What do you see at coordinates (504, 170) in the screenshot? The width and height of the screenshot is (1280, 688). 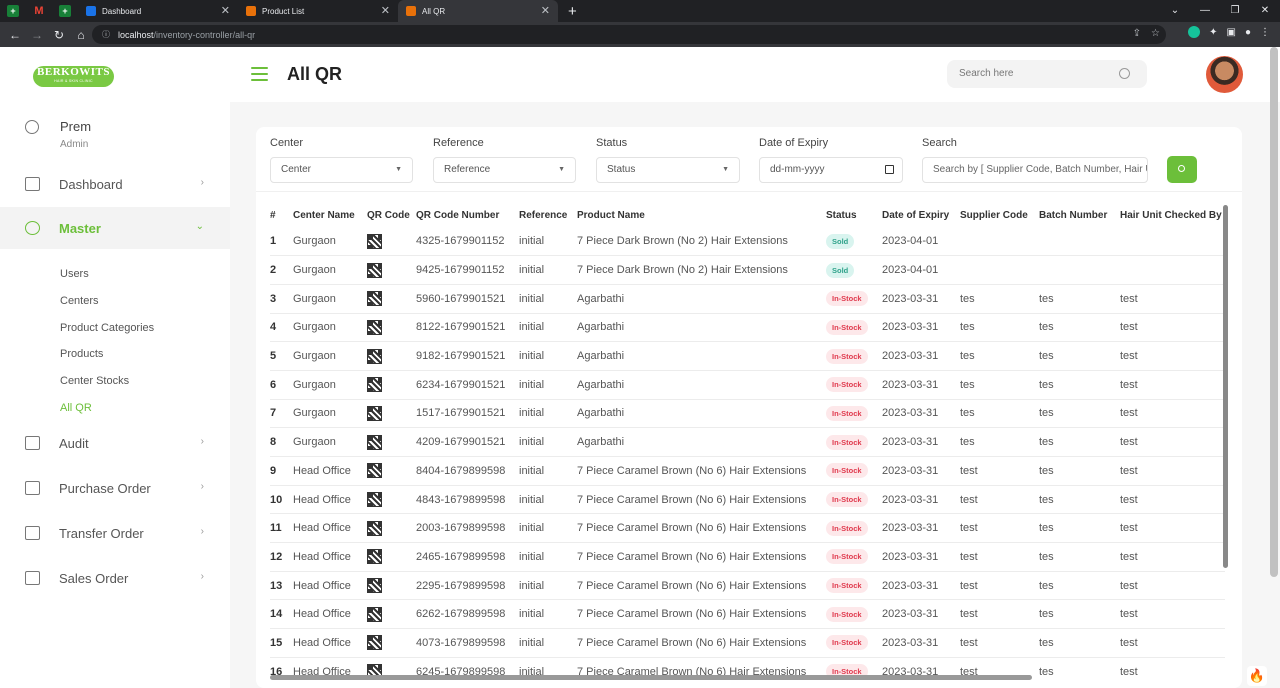 I see `reference-select: Reference ▼` at bounding box center [504, 170].